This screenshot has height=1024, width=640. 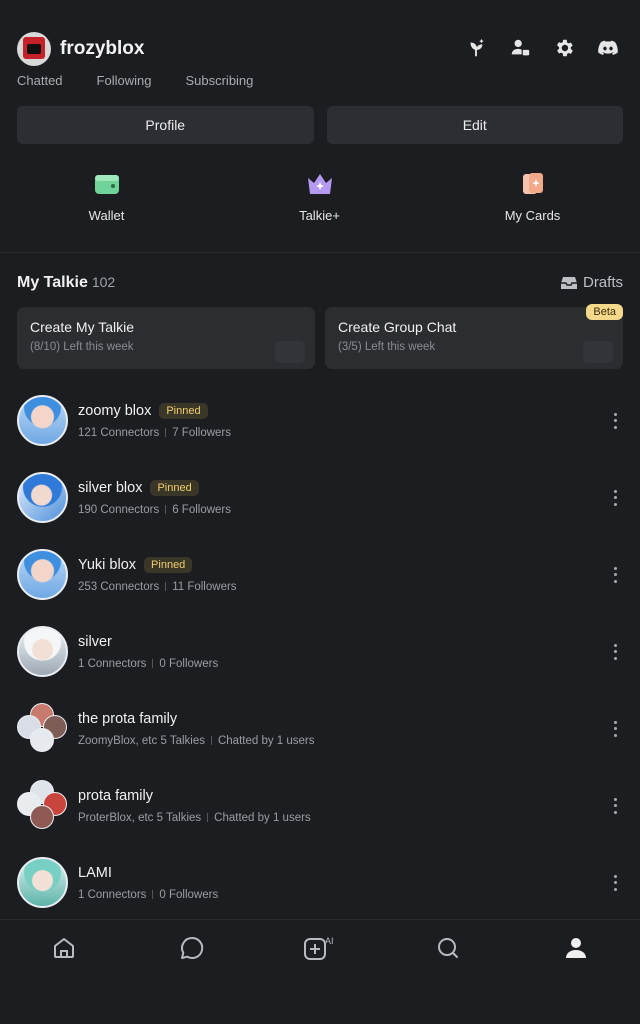 I want to click on drafts-button: Drafts, so click(x=591, y=282).